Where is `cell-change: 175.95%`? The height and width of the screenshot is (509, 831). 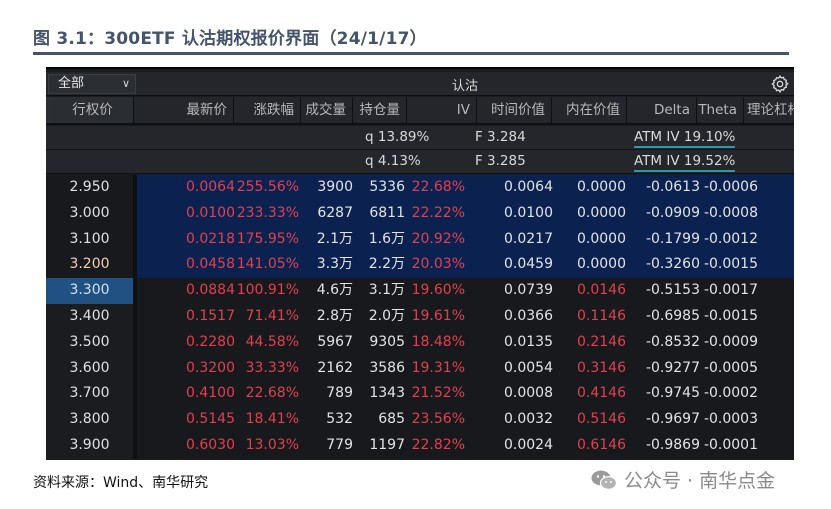
cell-change: 175.95% is located at coordinates (267, 238).